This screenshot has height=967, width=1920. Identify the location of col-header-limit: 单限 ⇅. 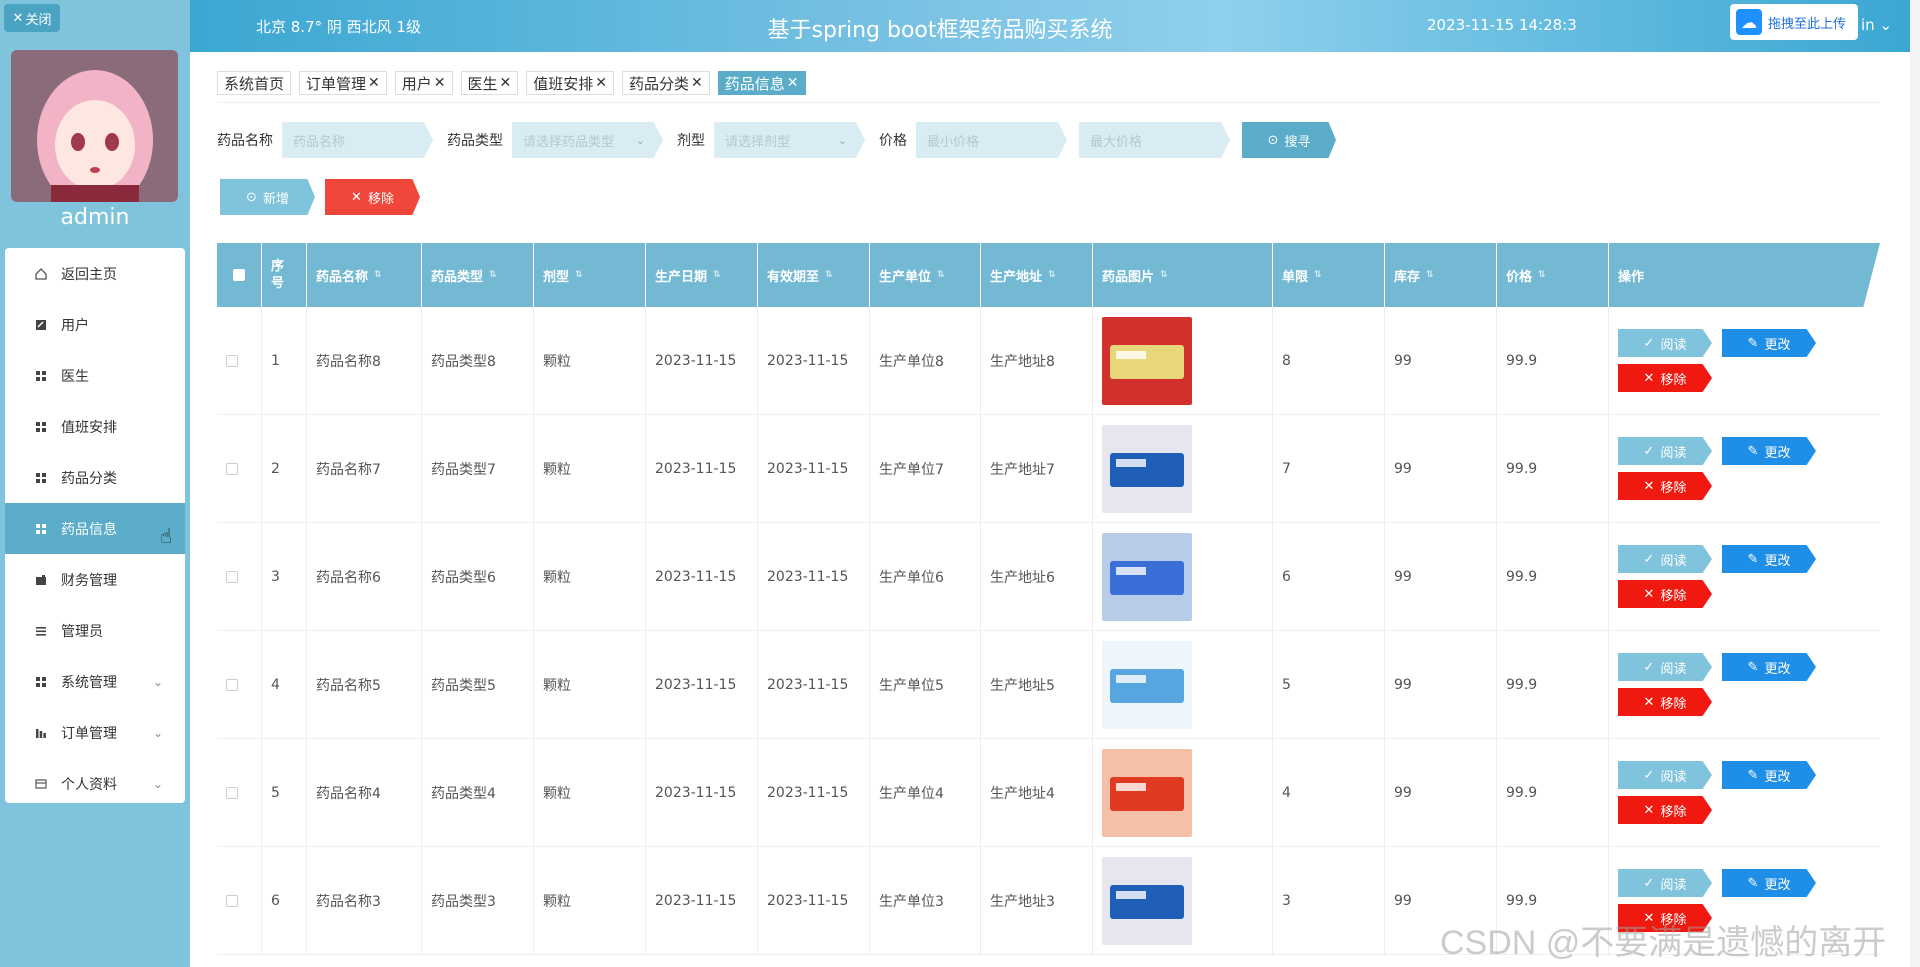
(1329, 275).